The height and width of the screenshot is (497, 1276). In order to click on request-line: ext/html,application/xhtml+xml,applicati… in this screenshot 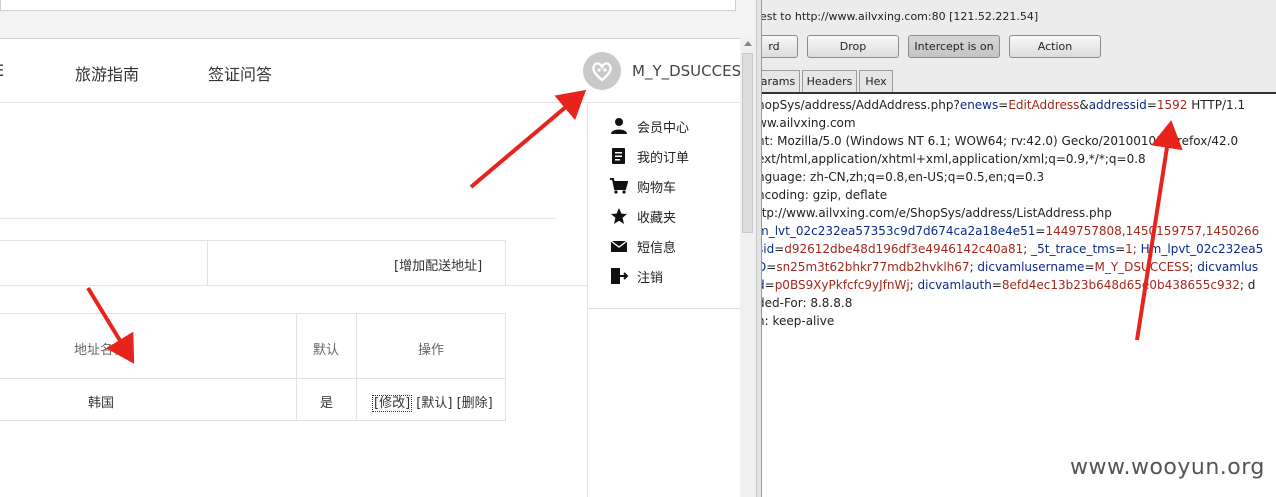, I will do `click(954, 159)`.